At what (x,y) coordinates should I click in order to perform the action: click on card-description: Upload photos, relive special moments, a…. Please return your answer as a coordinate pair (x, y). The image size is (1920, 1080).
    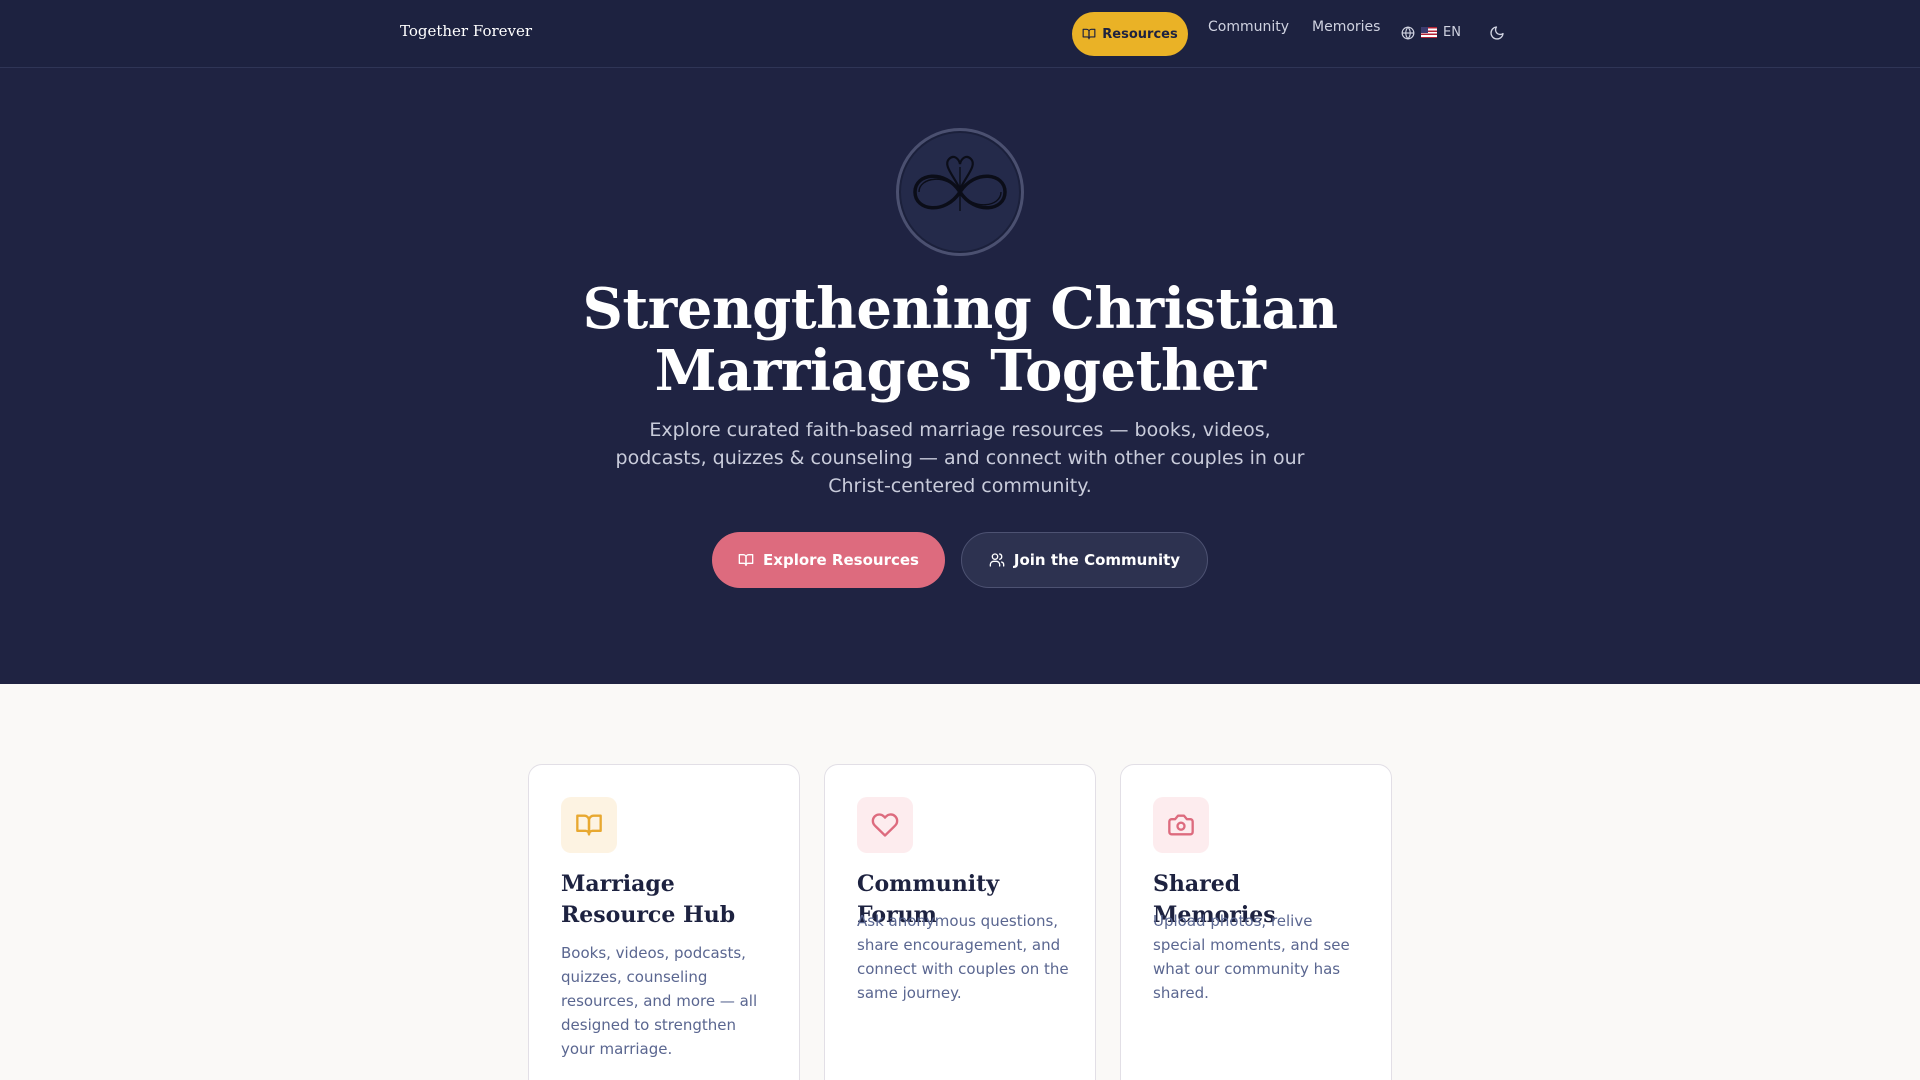
    Looking at the image, I should click on (1251, 957).